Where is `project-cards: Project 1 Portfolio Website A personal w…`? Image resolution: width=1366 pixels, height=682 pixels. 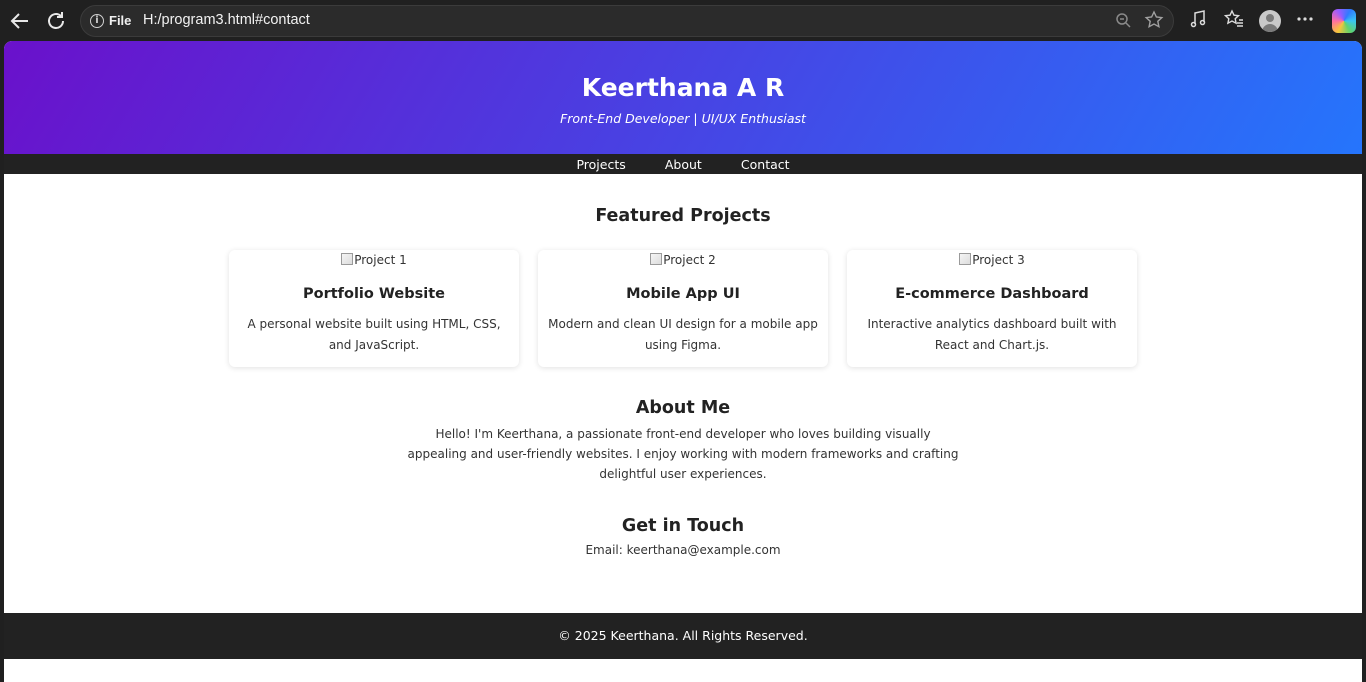
project-cards: Project 1 Portfolio Website A personal w… is located at coordinates (683, 308).